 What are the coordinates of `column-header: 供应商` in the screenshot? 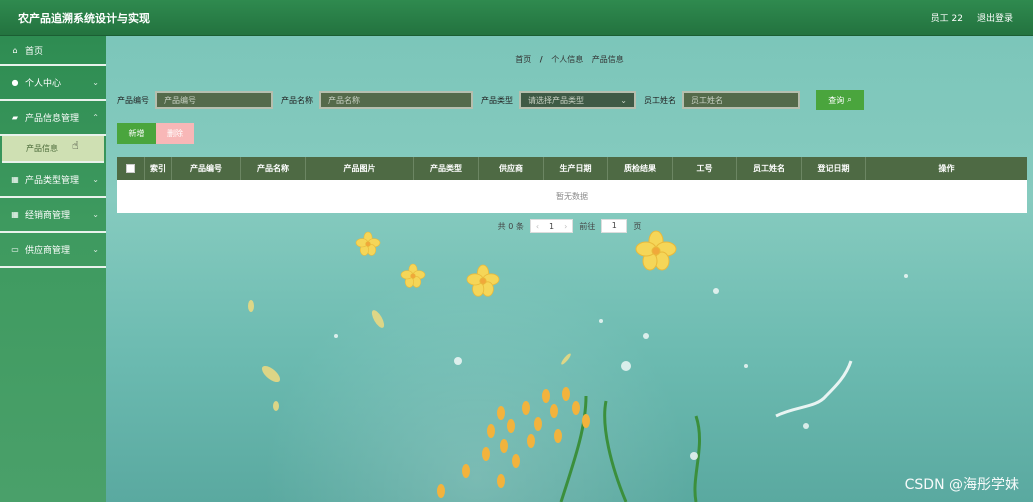 It's located at (511, 168).